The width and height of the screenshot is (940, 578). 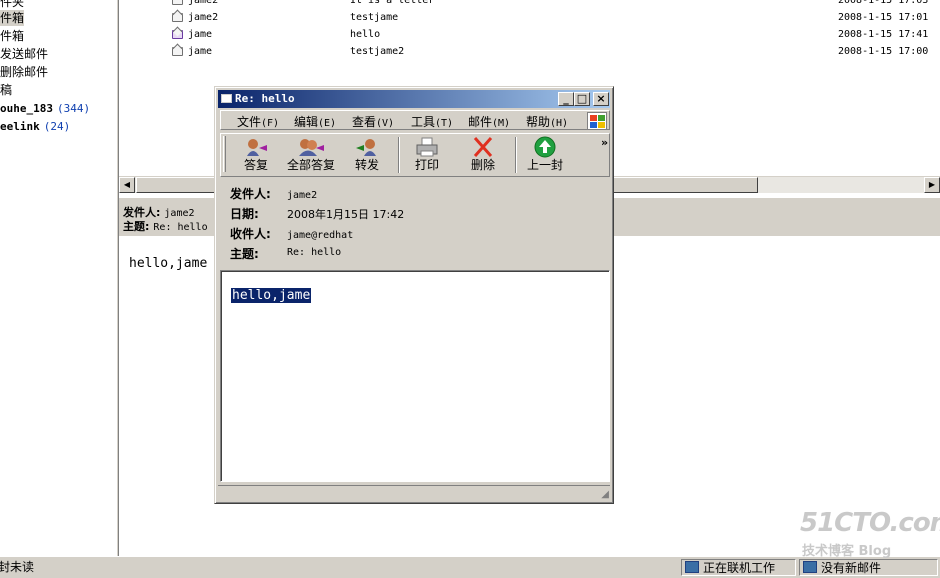 I want to click on folder-item: 件箱, so click(x=12, y=36).